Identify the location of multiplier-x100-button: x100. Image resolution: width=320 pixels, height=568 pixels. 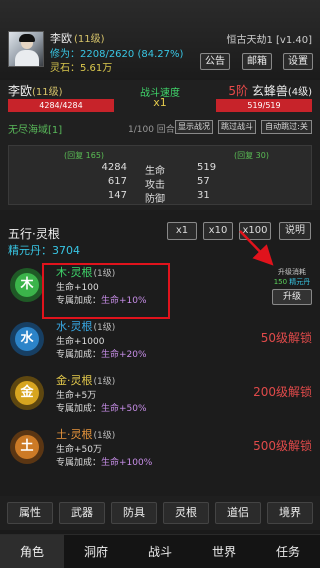
(255, 231).